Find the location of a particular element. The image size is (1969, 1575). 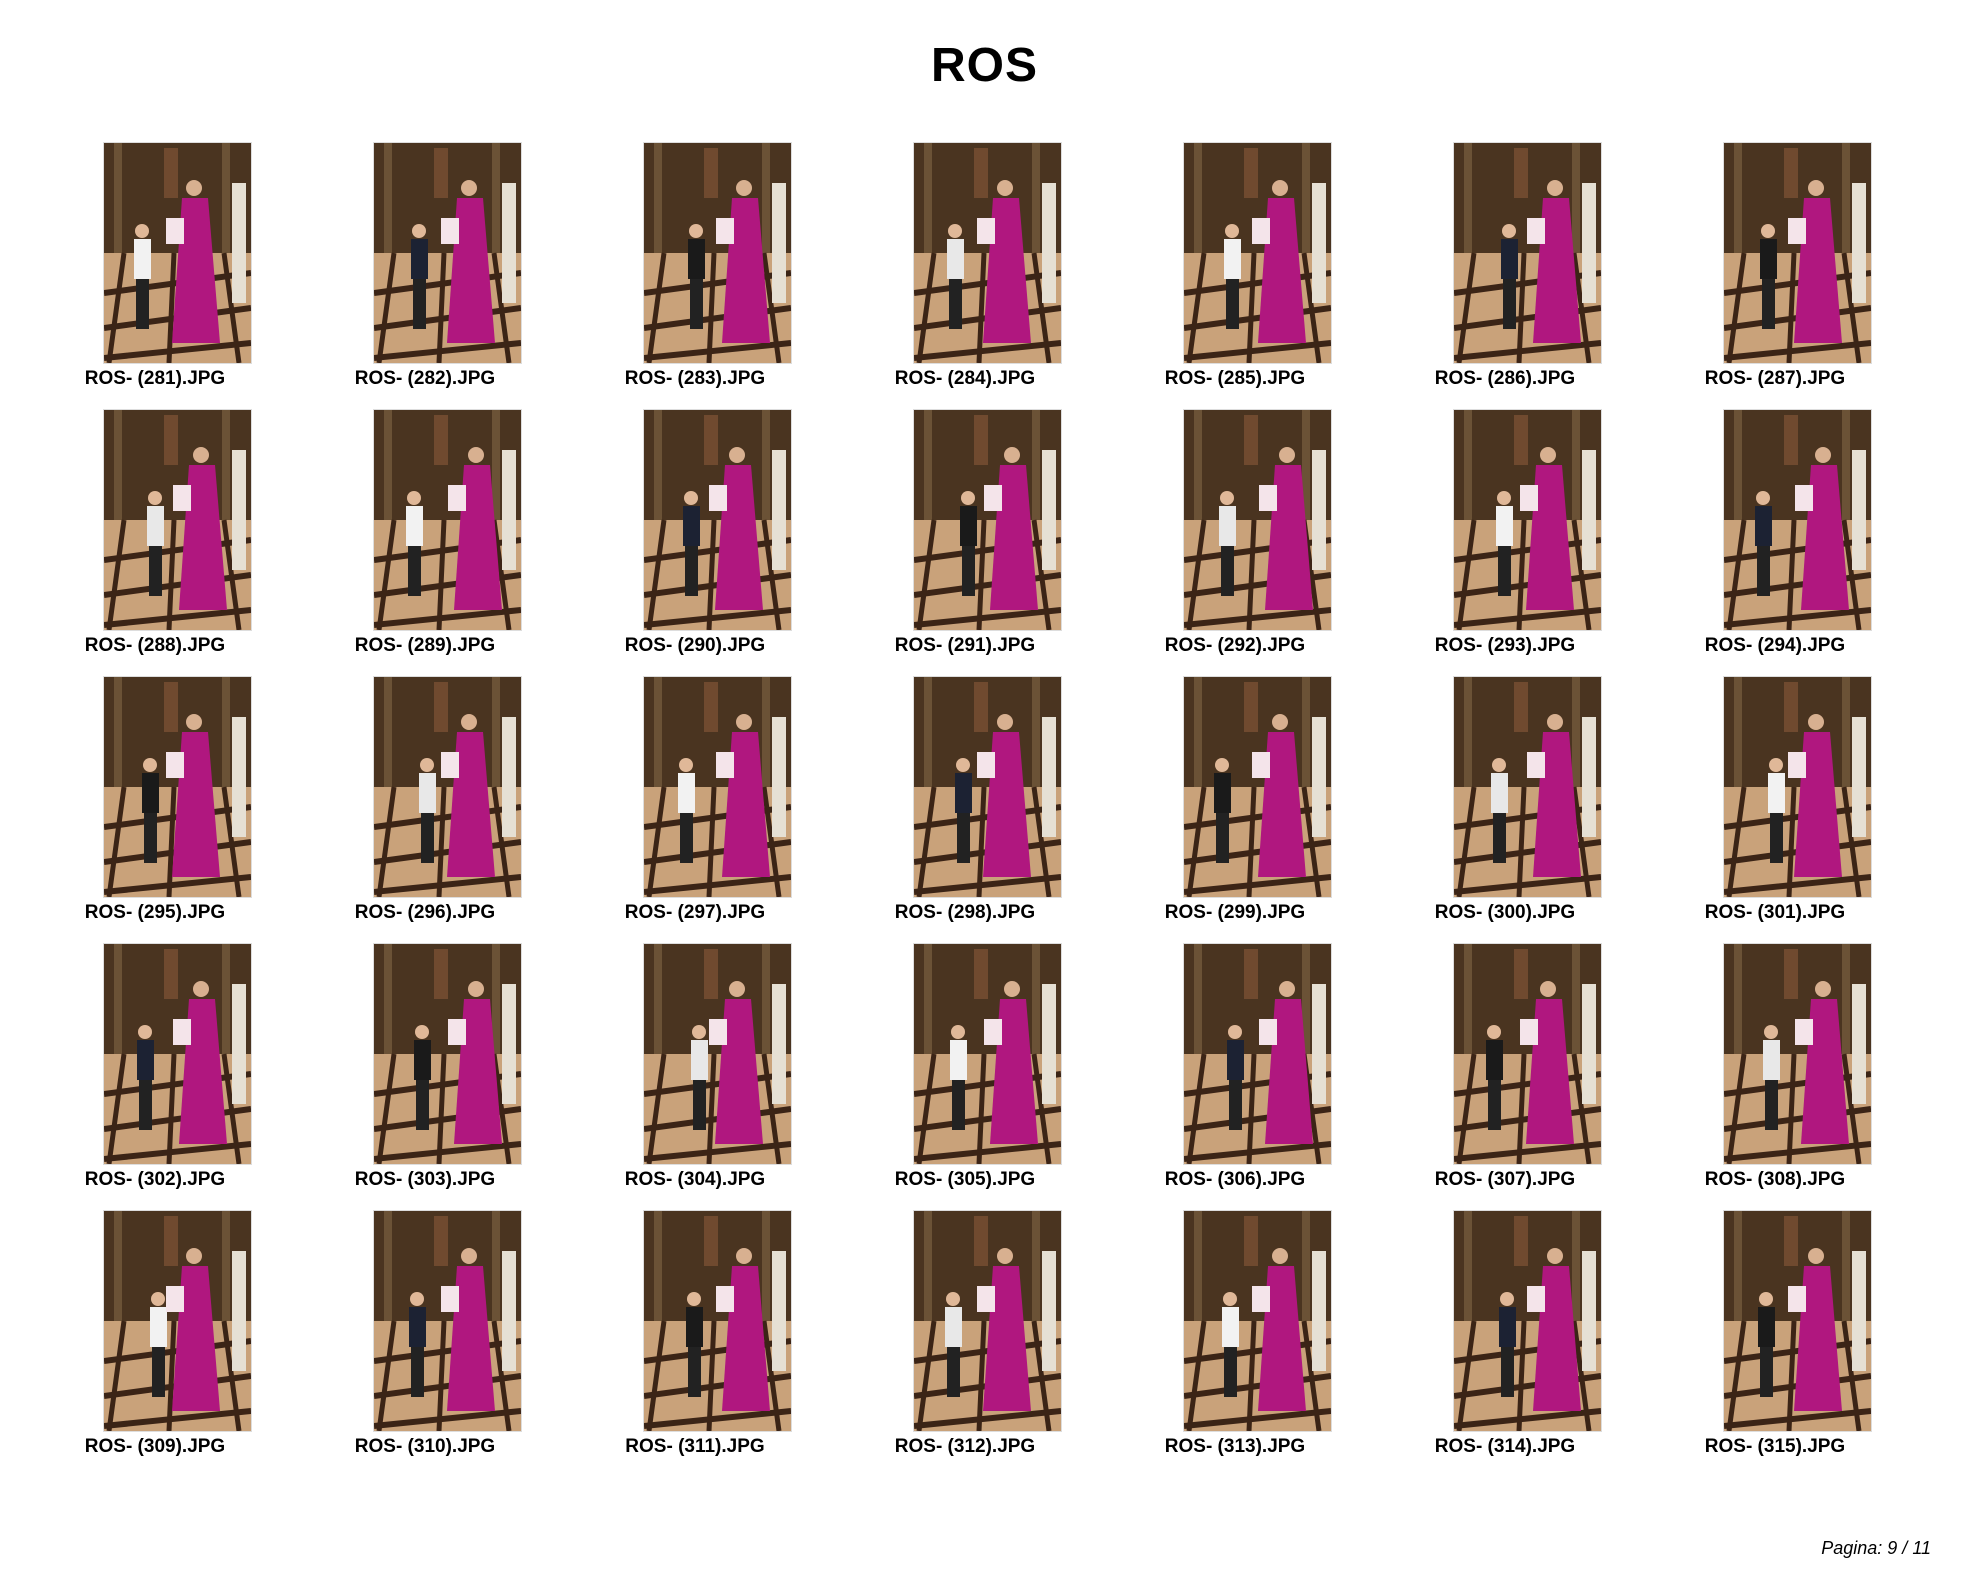

thumbnail-item: ROS- (293).JPG is located at coordinates (1505, 540).